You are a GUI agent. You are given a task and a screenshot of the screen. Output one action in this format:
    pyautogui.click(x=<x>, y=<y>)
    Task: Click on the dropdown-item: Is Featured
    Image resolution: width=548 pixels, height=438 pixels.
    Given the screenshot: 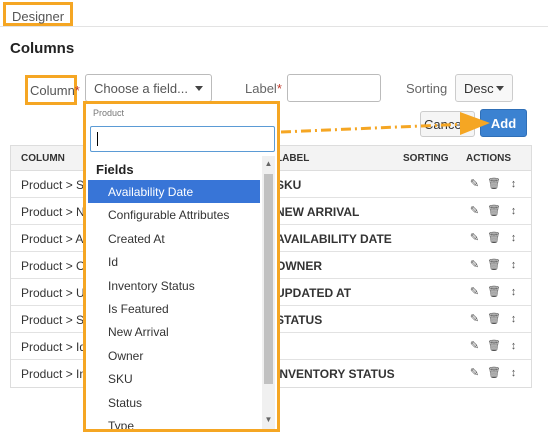 What is the action you would take?
    pyautogui.click(x=174, y=308)
    